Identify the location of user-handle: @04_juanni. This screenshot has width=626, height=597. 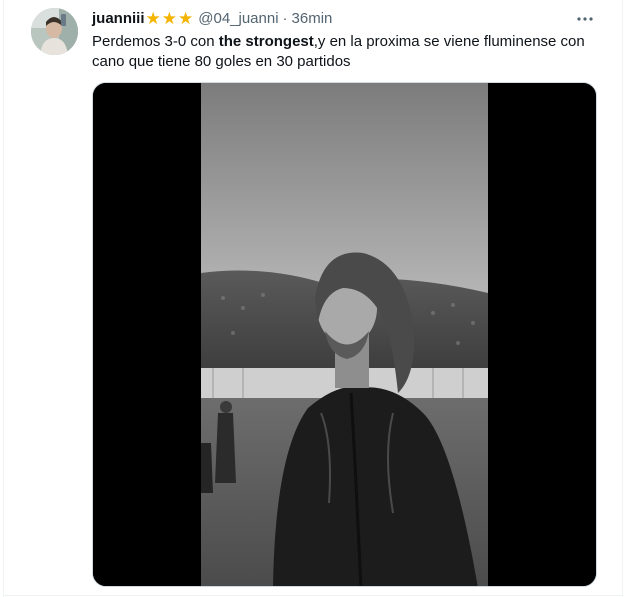
(238, 19).